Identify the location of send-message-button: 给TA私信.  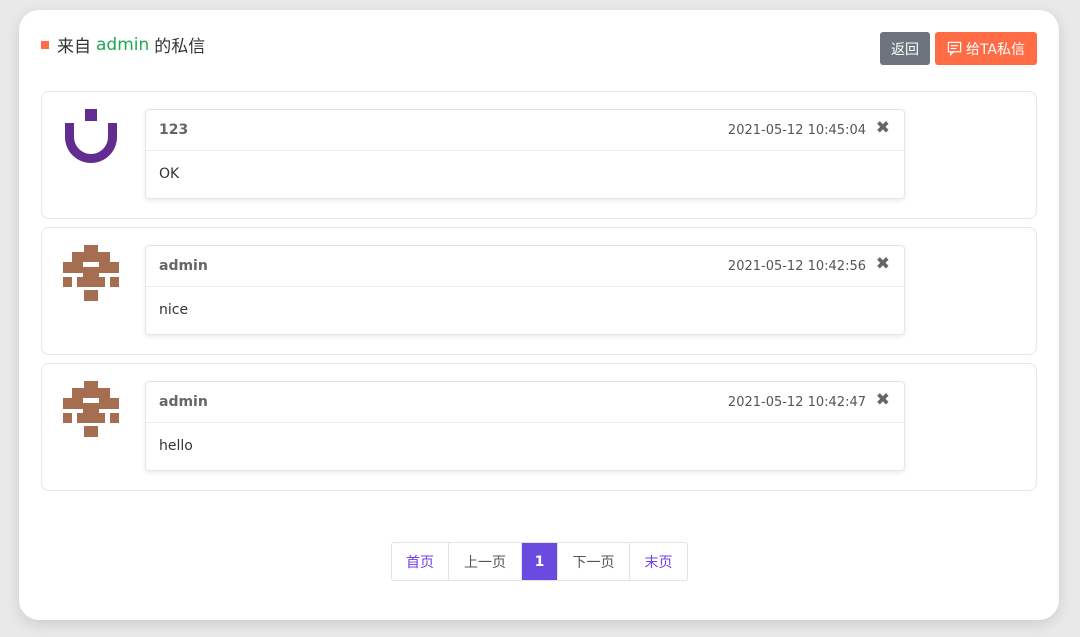
(986, 48).